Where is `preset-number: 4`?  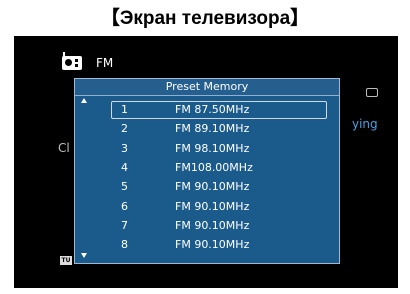
preset-number: 4 is located at coordinates (124, 167).